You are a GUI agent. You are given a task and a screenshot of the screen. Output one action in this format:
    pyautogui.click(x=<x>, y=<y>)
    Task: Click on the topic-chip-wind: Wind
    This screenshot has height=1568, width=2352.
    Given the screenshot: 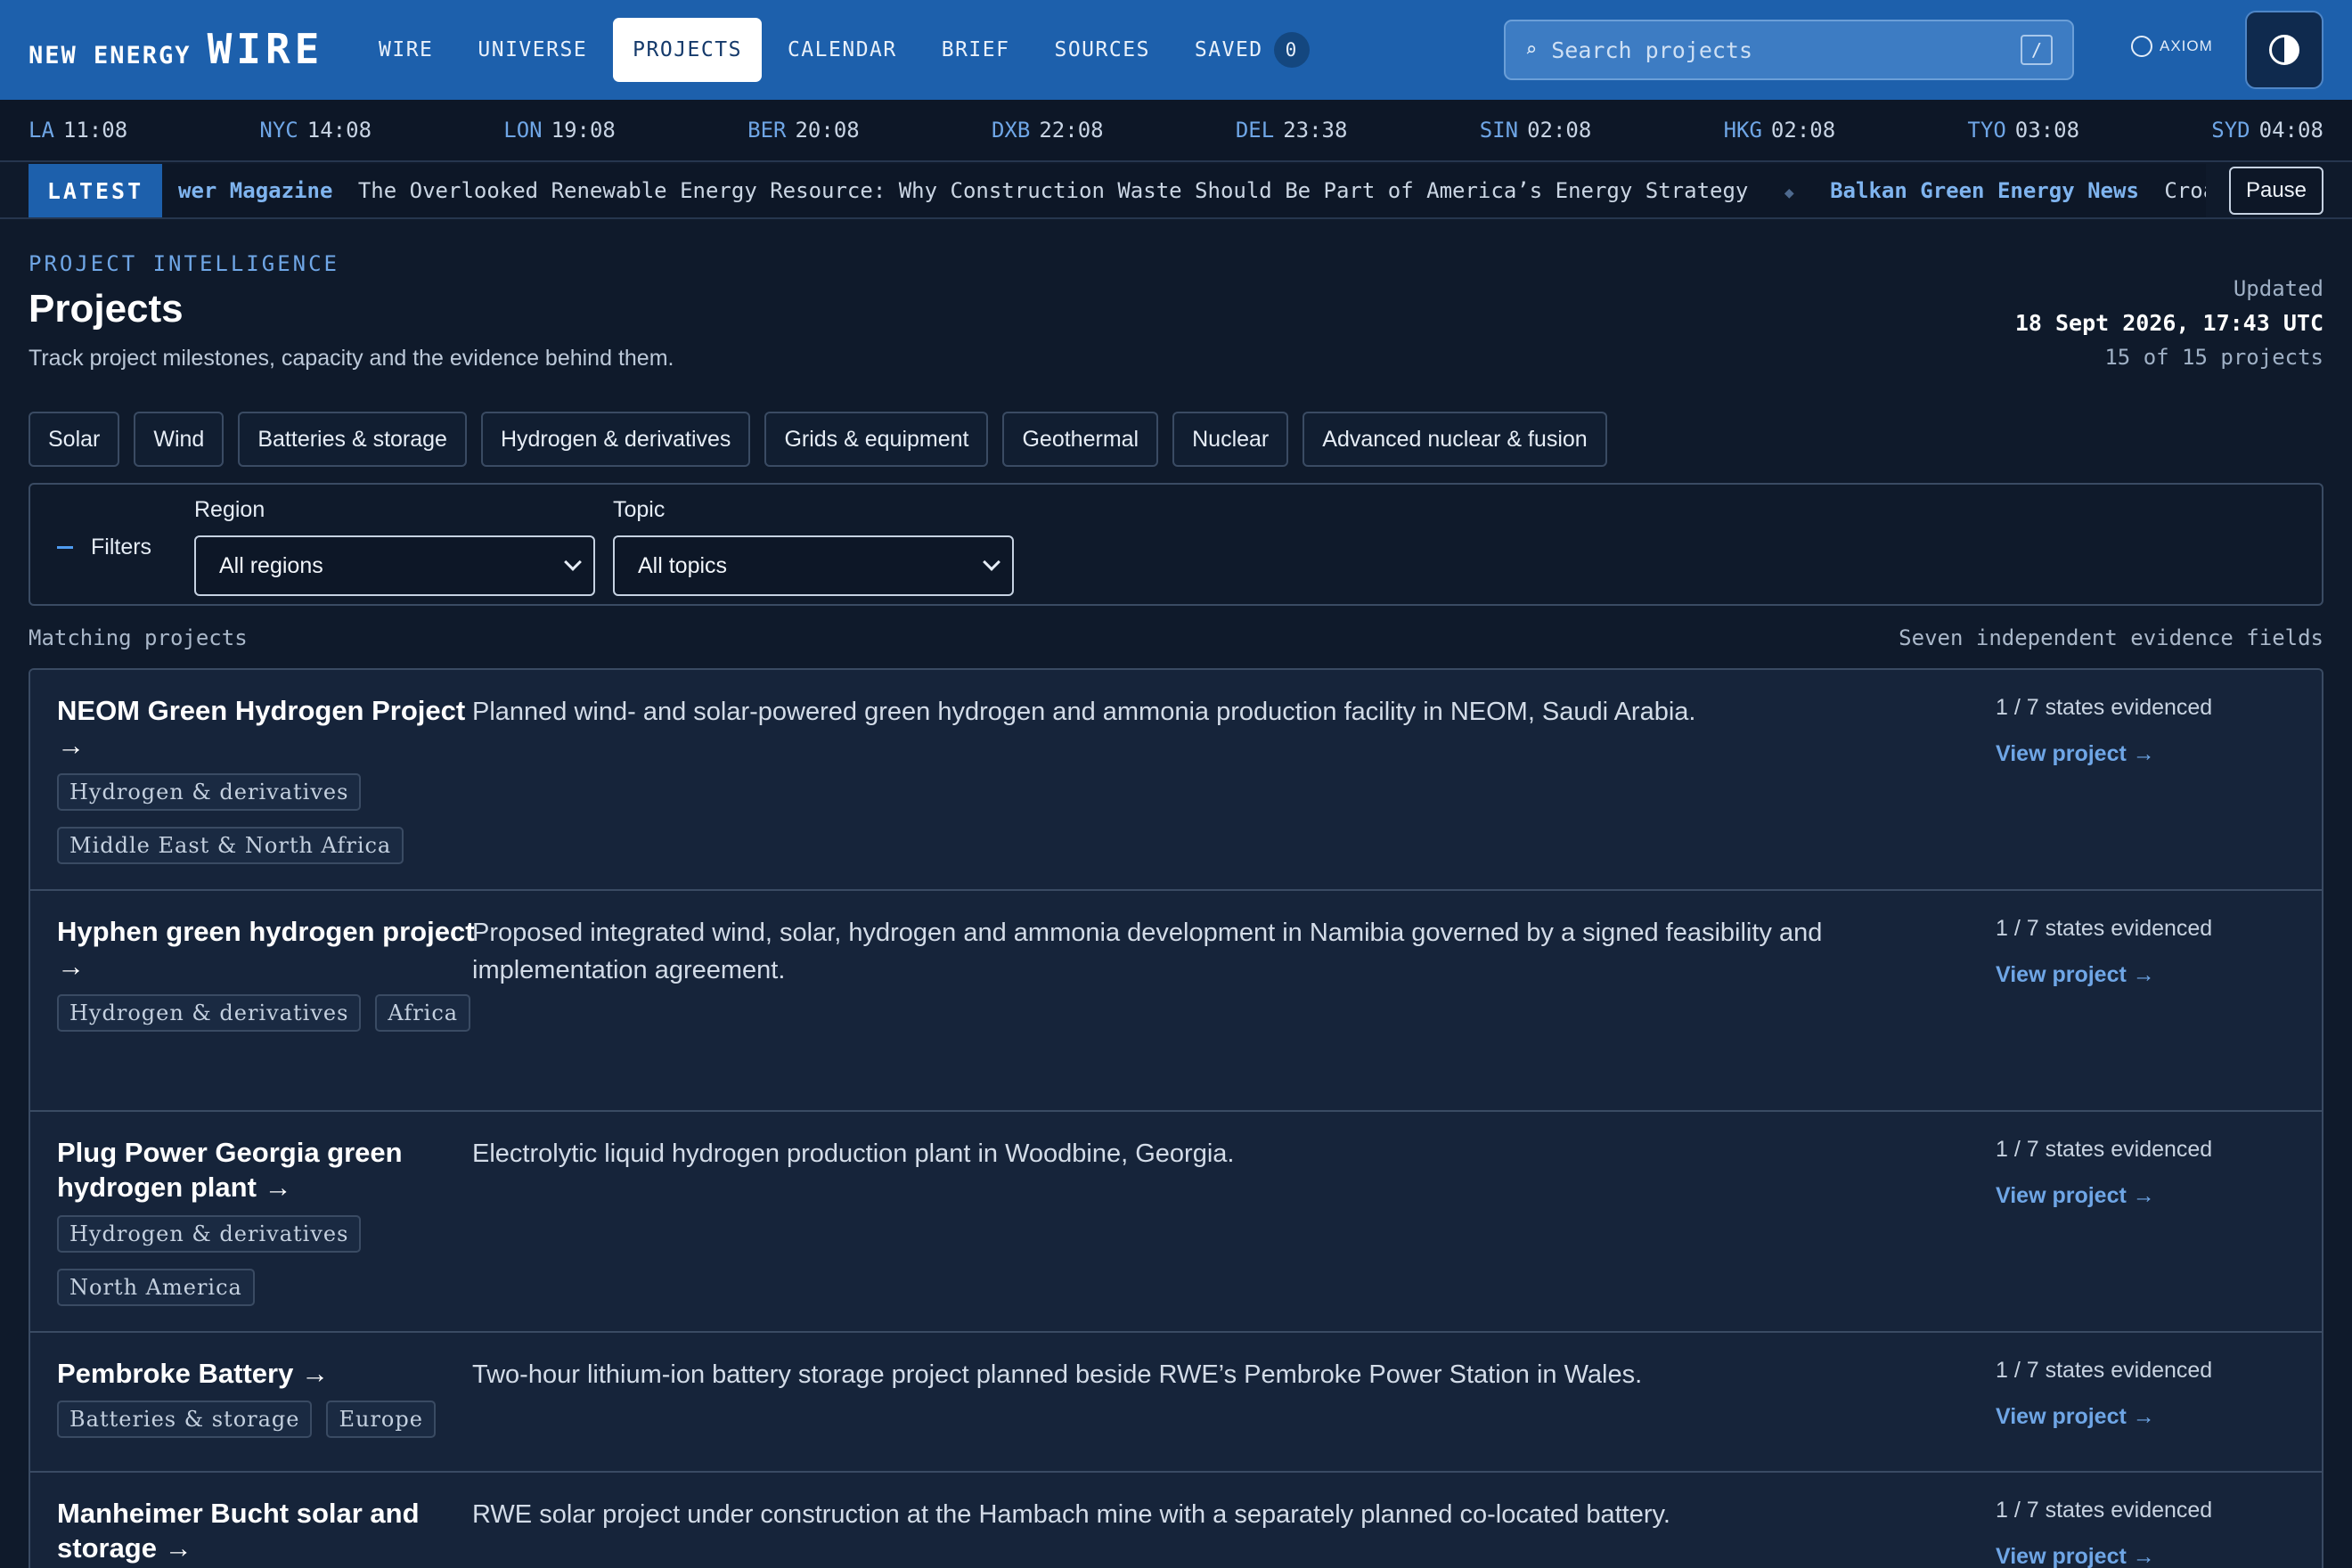 What is the action you would take?
    pyautogui.click(x=179, y=439)
    